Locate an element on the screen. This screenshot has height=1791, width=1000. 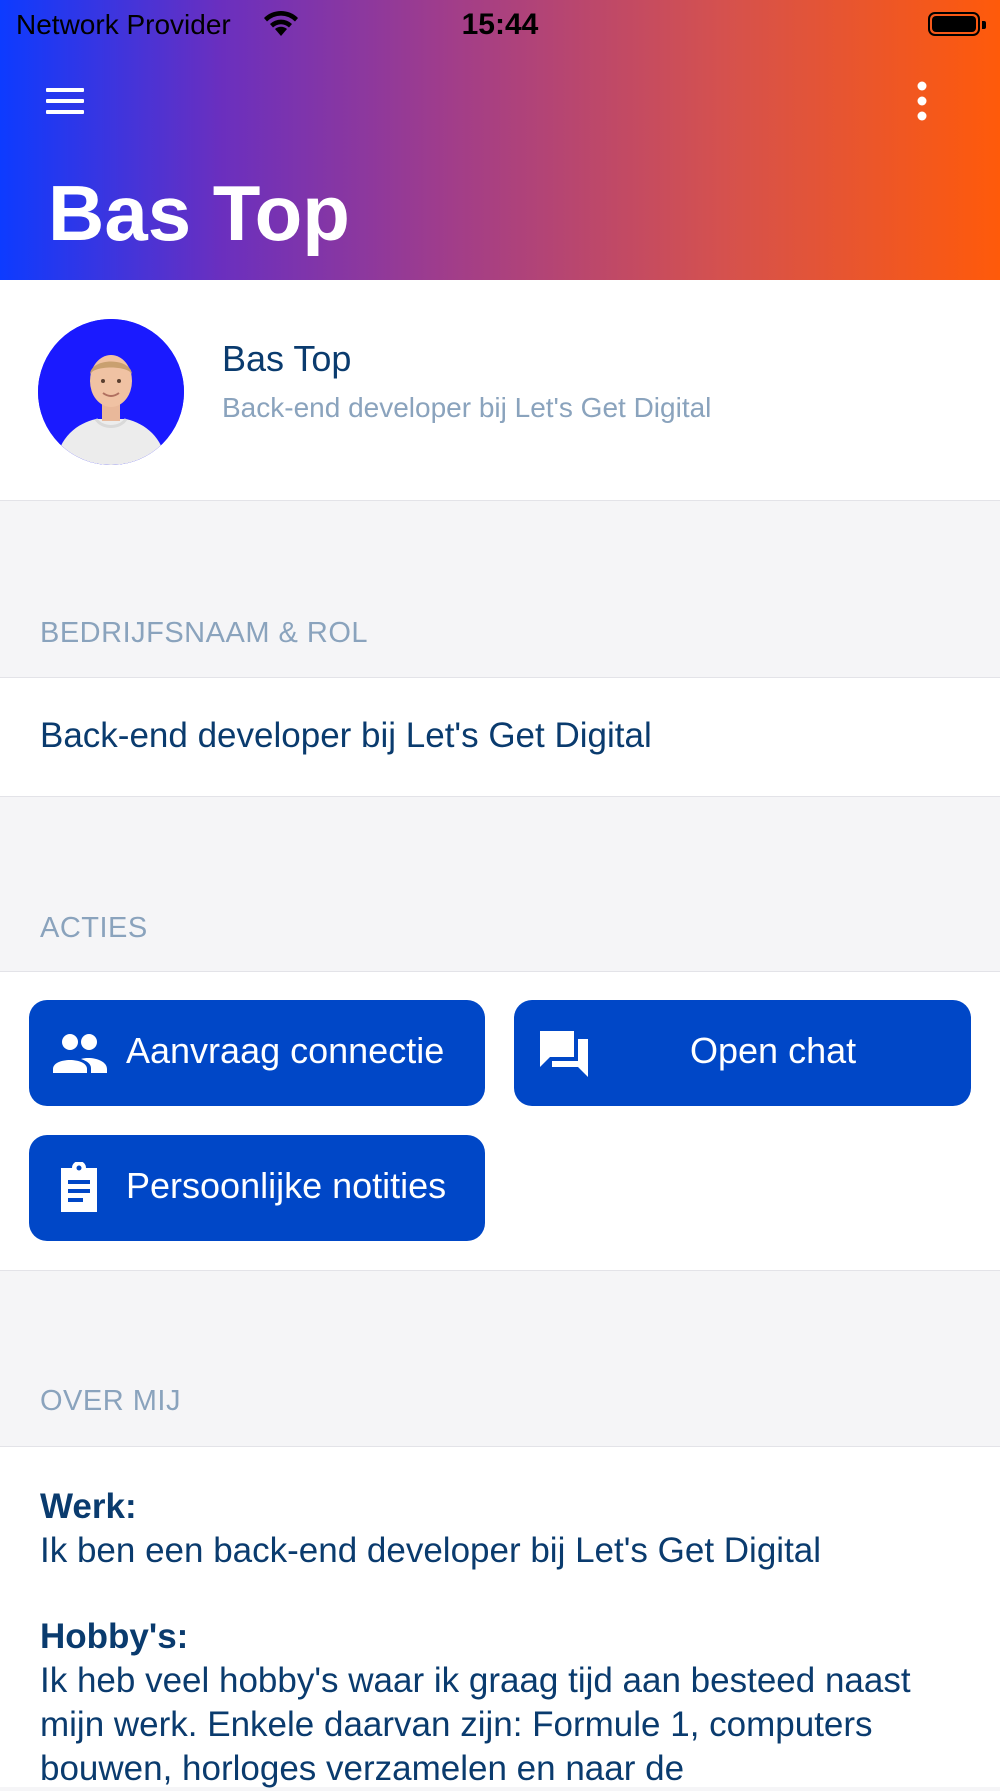
personal-notes-button: Persoonlijke notities is located at coordinates (257, 1188).